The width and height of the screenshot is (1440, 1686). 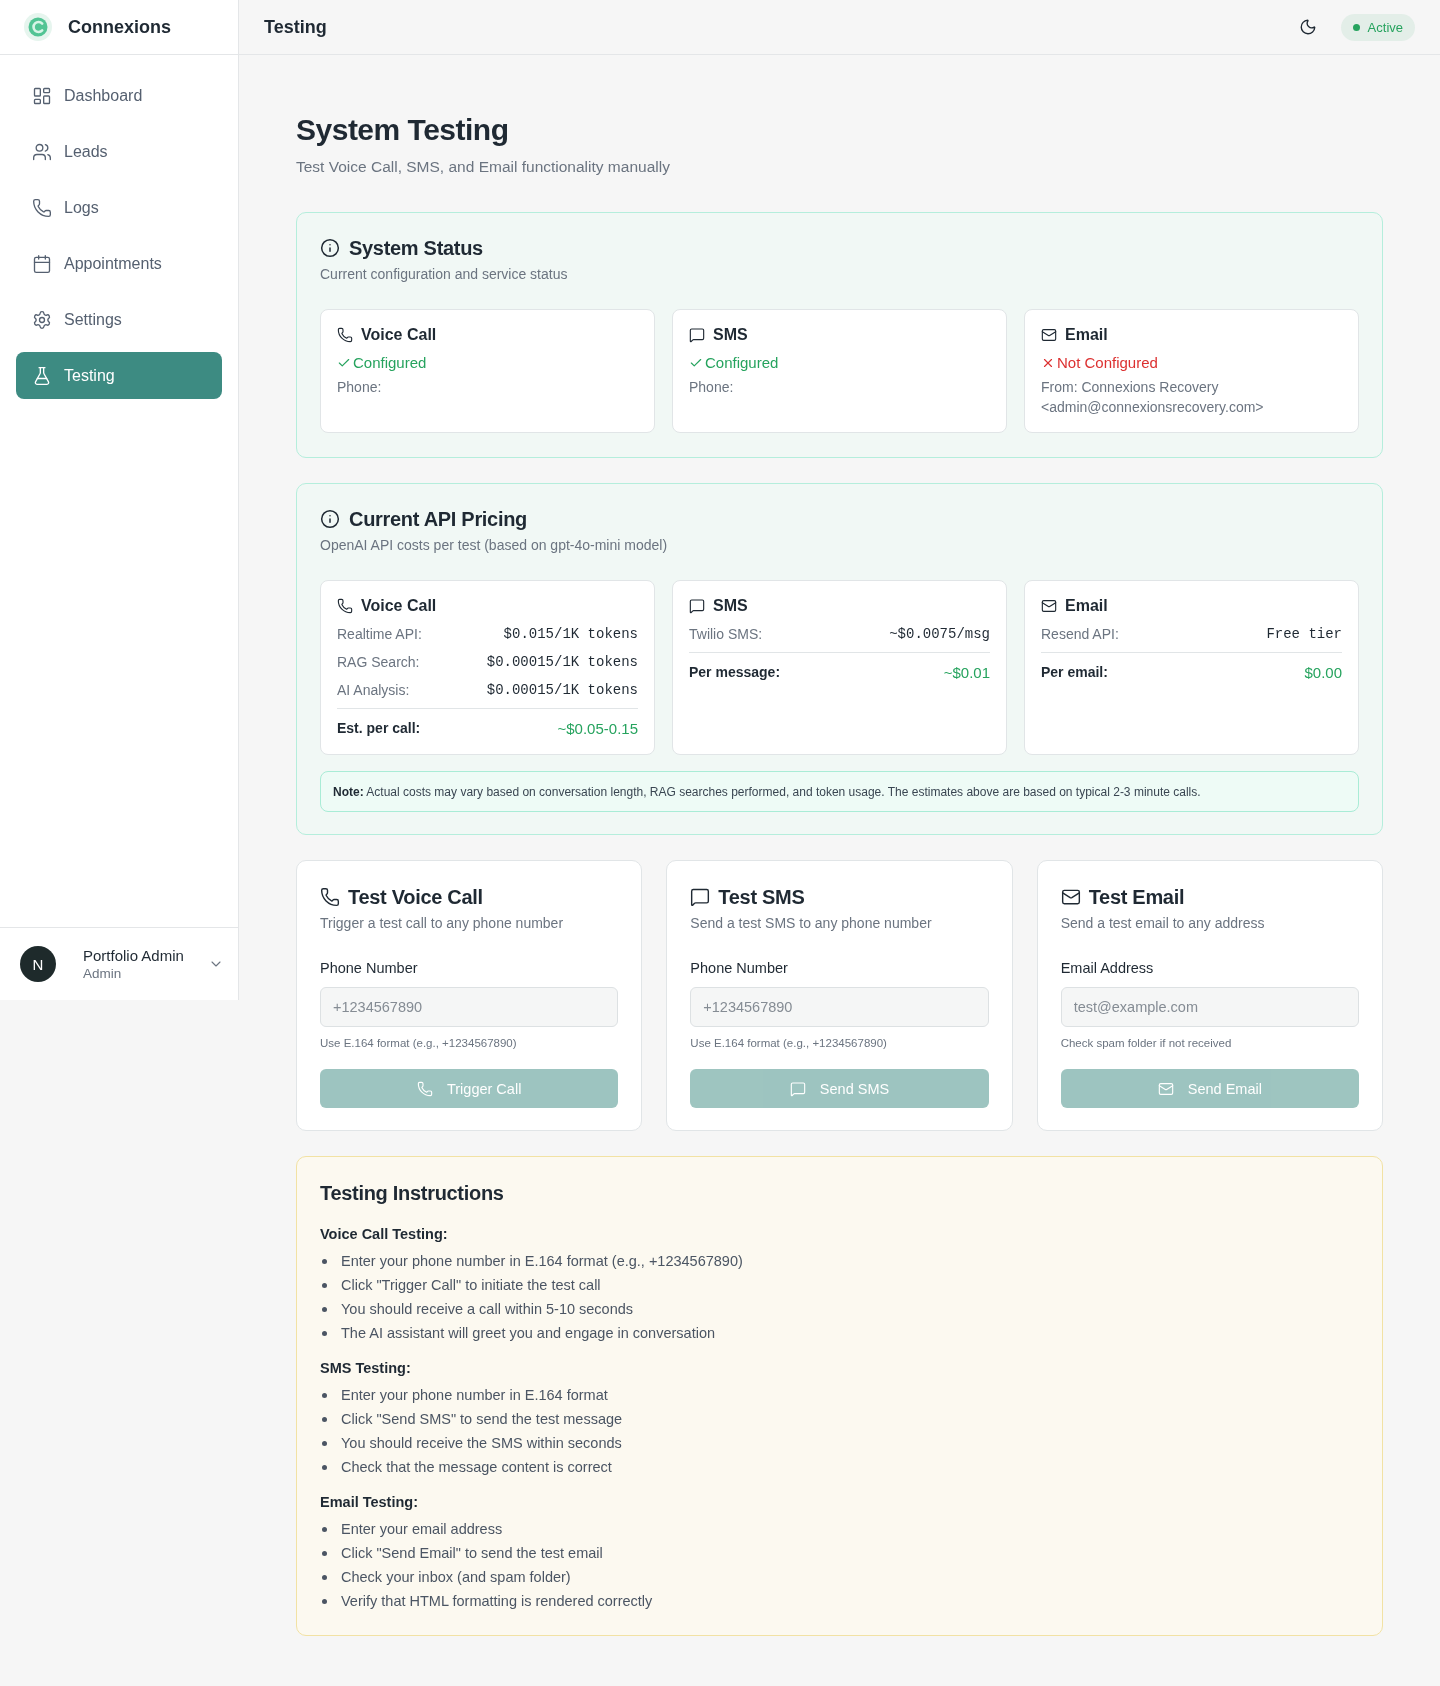 What do you see at coordinates (1136, 897) in the screenshot?
I see `test-title: Test Email` at bounding box center [1136, 897].